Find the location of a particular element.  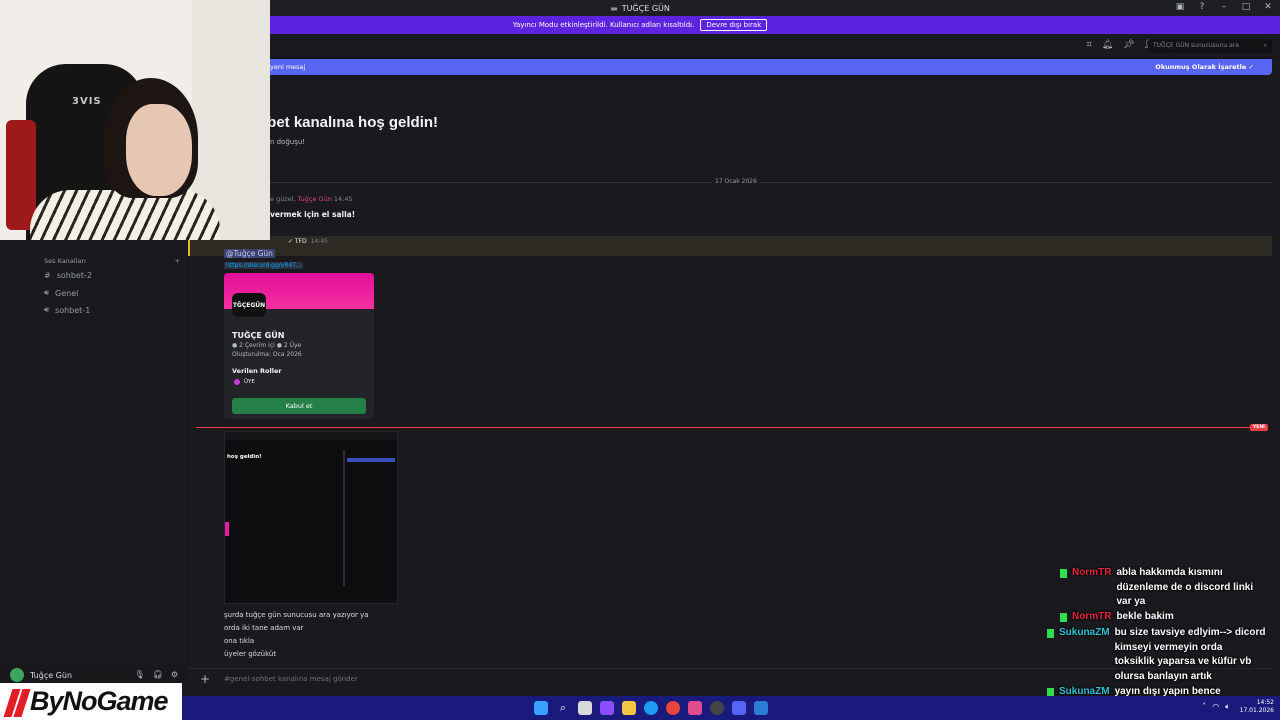

new-messages-bar: yeni mesaj Okunmuş Olarak İşaretle ✓ is located at coordinates (730, 67).